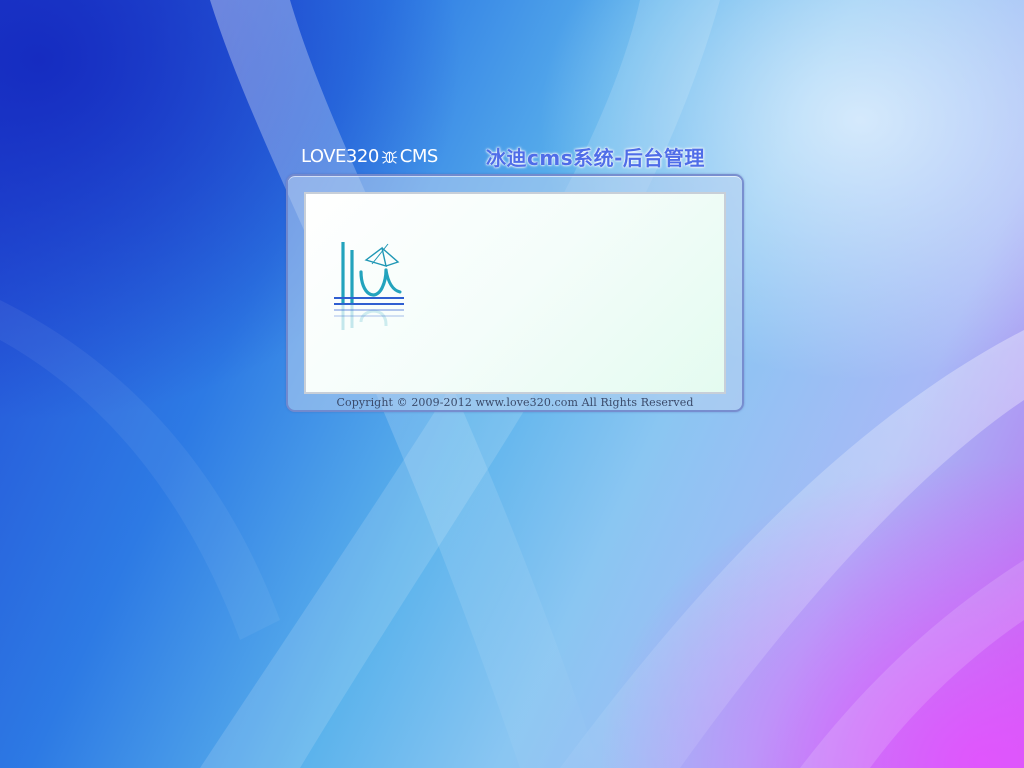  I want to click on lu-logo-icon, so click(369, 286).